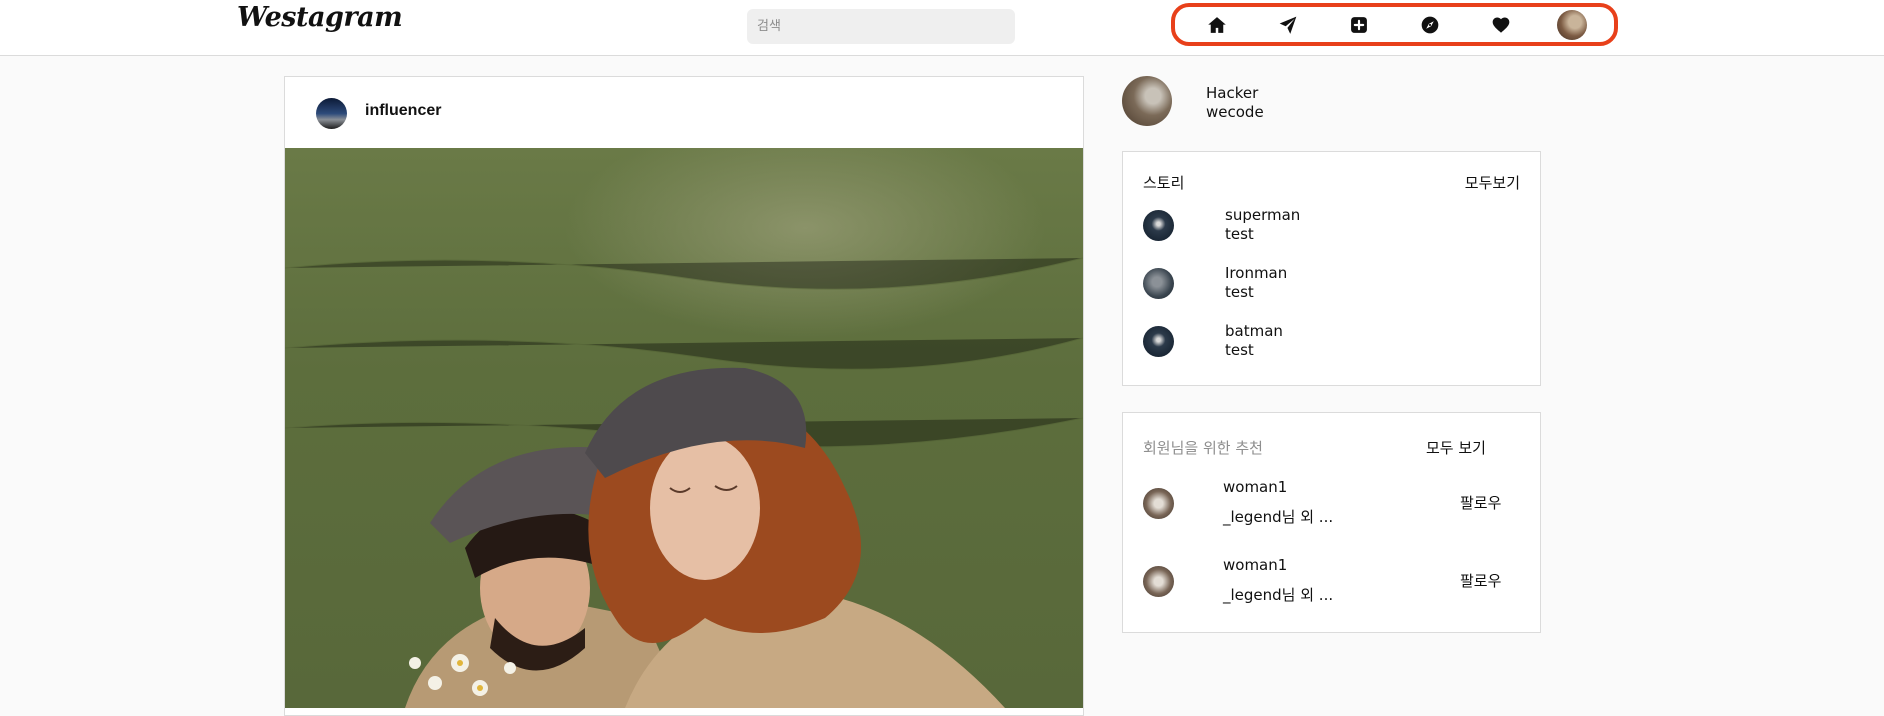 This screenshot has height=716, width=1884. I want to click on app-logo: Westagram, so click(320, 17).